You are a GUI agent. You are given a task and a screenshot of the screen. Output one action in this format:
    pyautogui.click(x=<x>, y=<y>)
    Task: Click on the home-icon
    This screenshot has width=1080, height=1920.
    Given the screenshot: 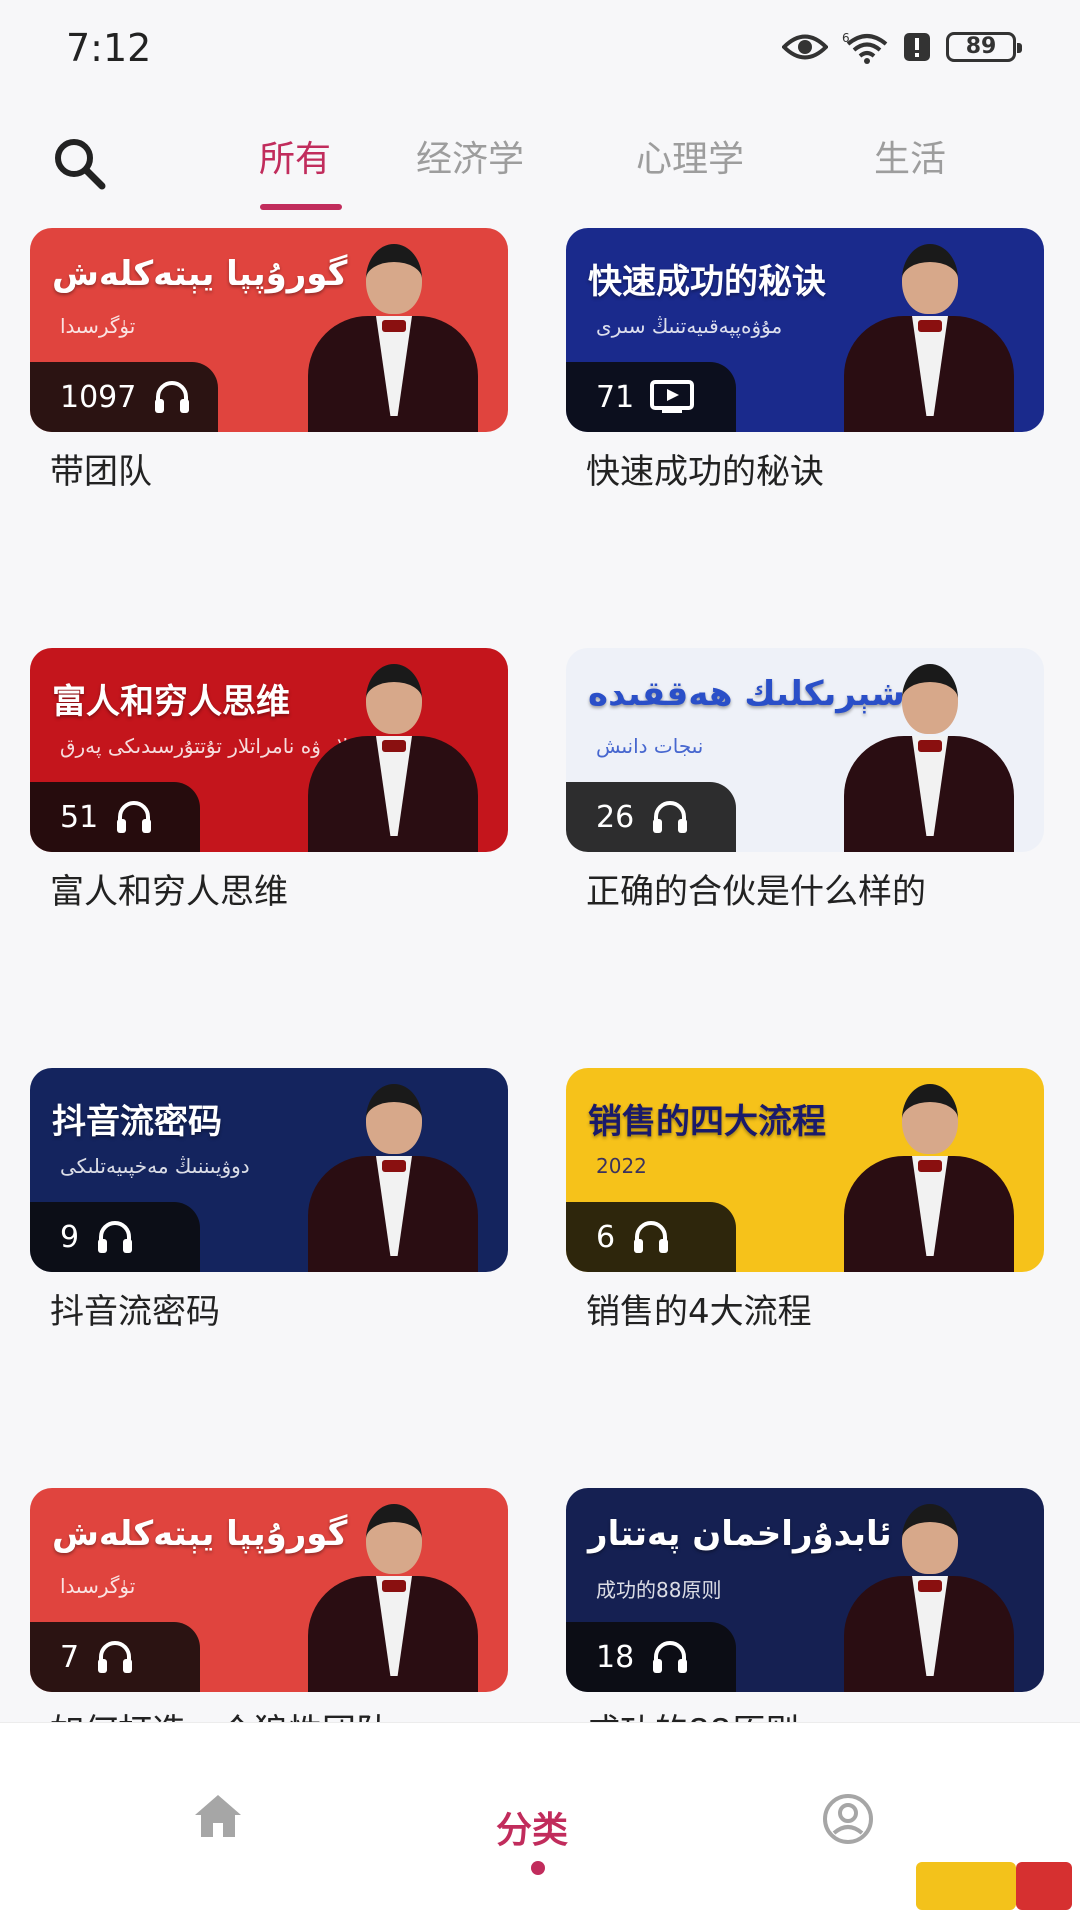 What is the action you would take?
    pyautogui.click(x=218, y=1816)
    